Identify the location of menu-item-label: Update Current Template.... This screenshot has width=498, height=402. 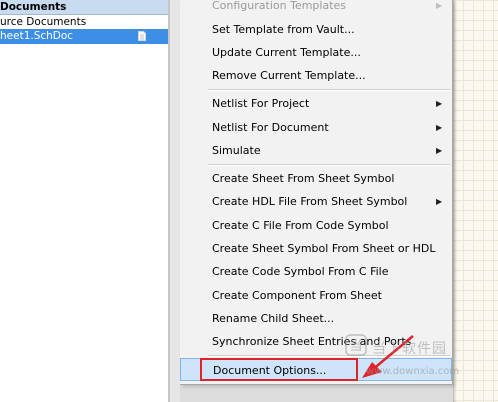
(286, 52).